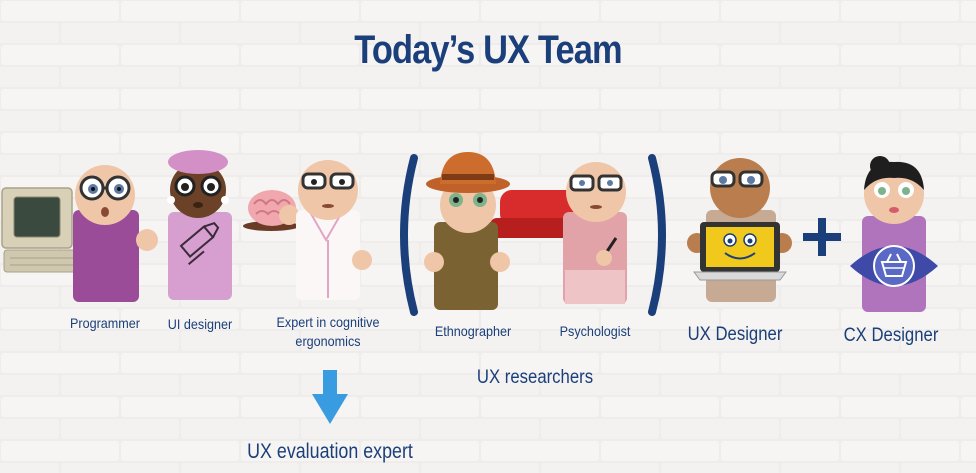 The image size is (976, 473). What do you see at coordinates (199, 225) in the screenshot?
I see `ui-designer-figure` at bounding box center [199, 225].